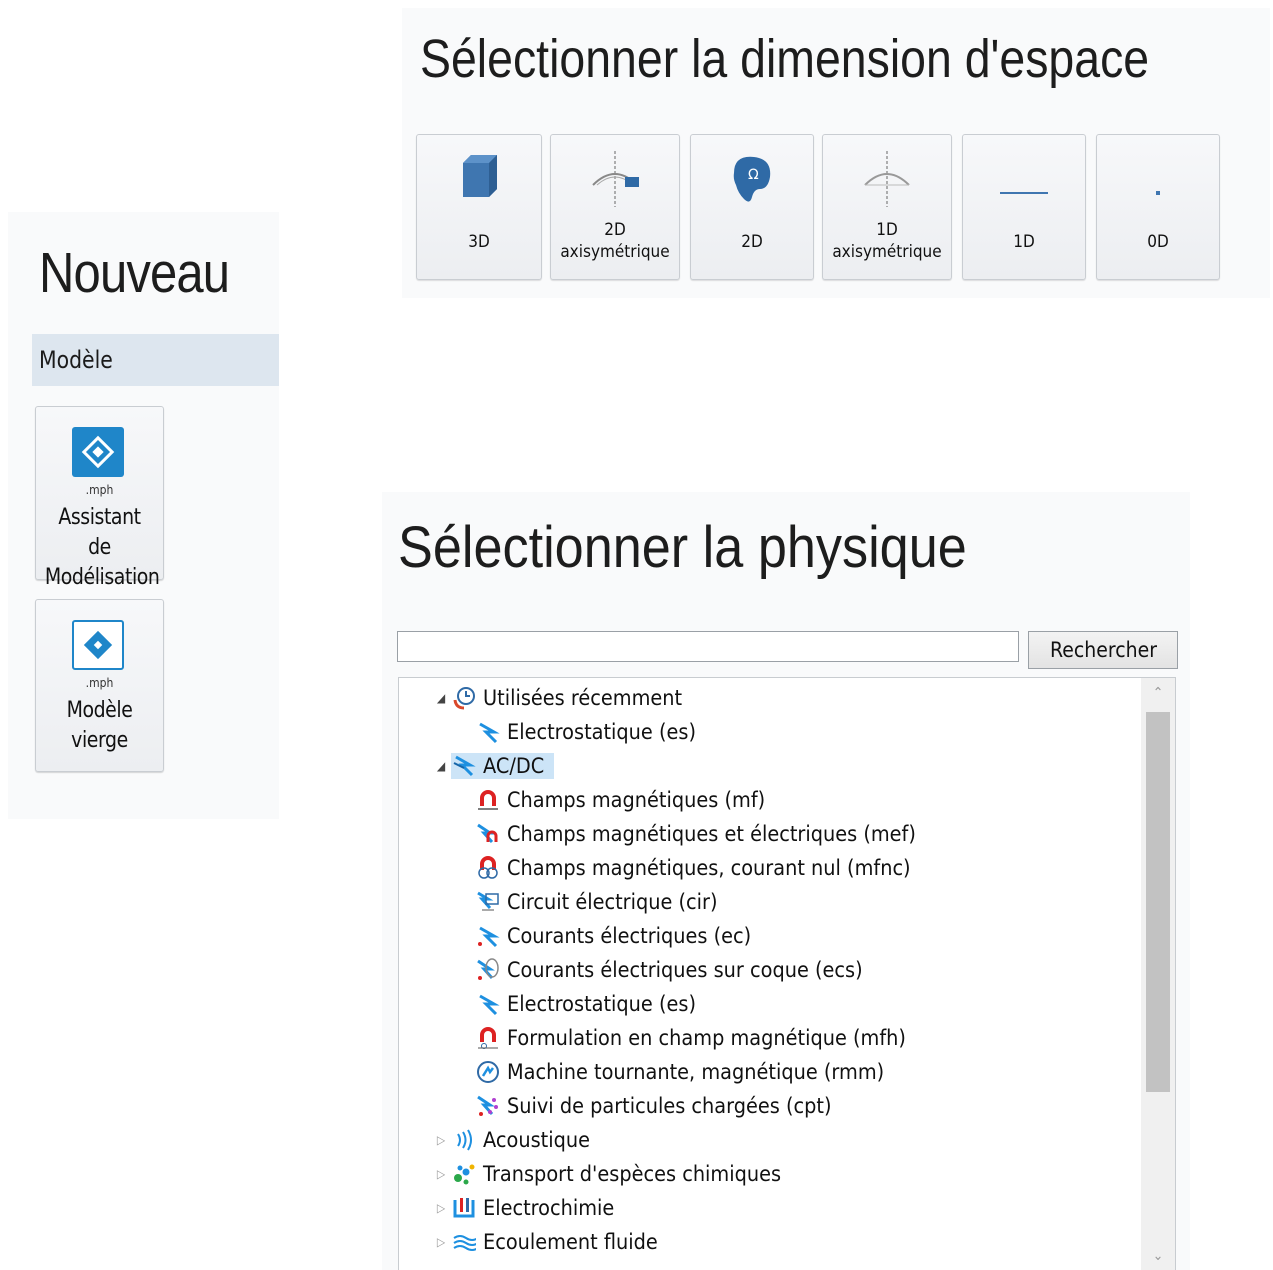 Image resolution: width=1273 pixels, height=1270 pixels. I want to click on dimension-1d-axisymmetric-button: 1D axisymétrique, so click(887, 207).